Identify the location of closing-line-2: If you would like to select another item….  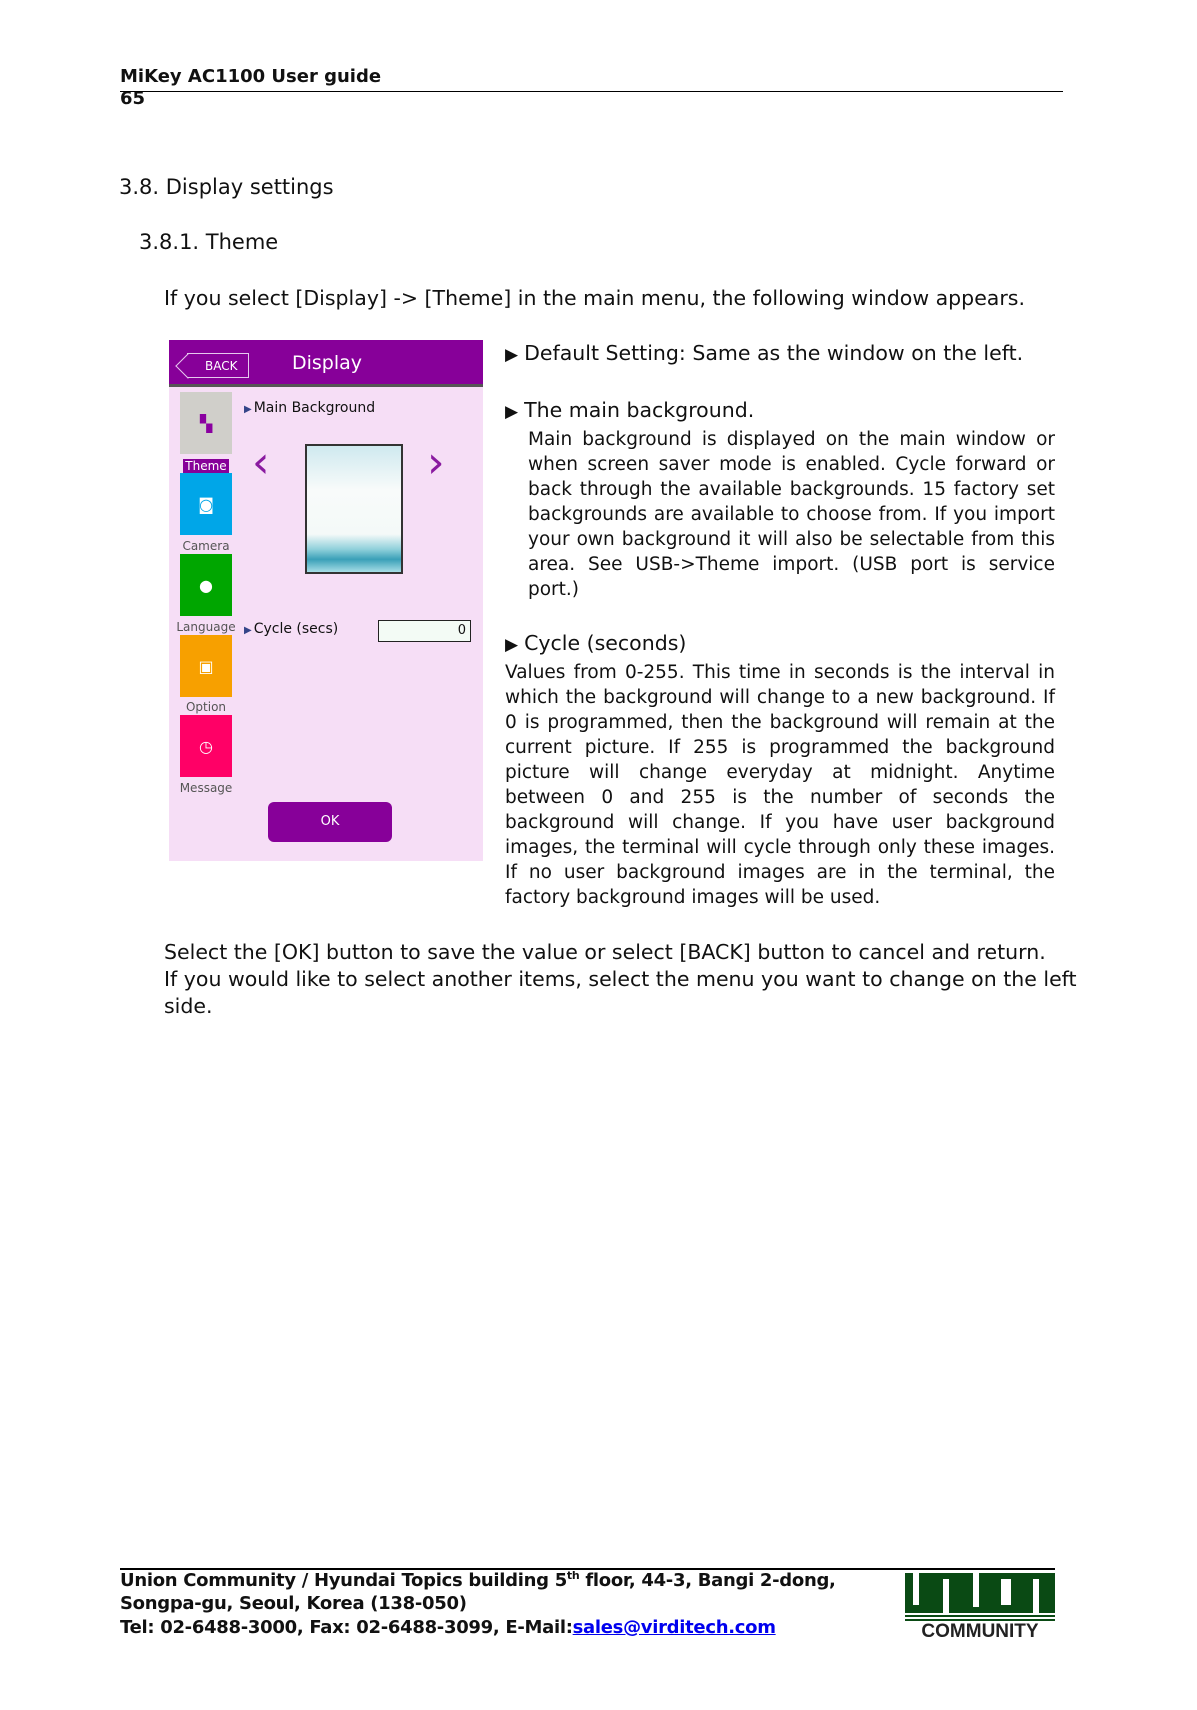
(620, 992).